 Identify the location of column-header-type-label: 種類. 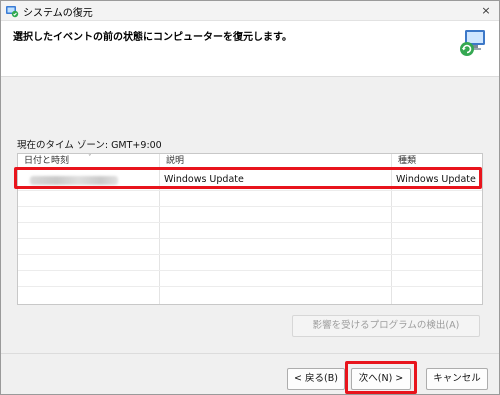
(407, 161).